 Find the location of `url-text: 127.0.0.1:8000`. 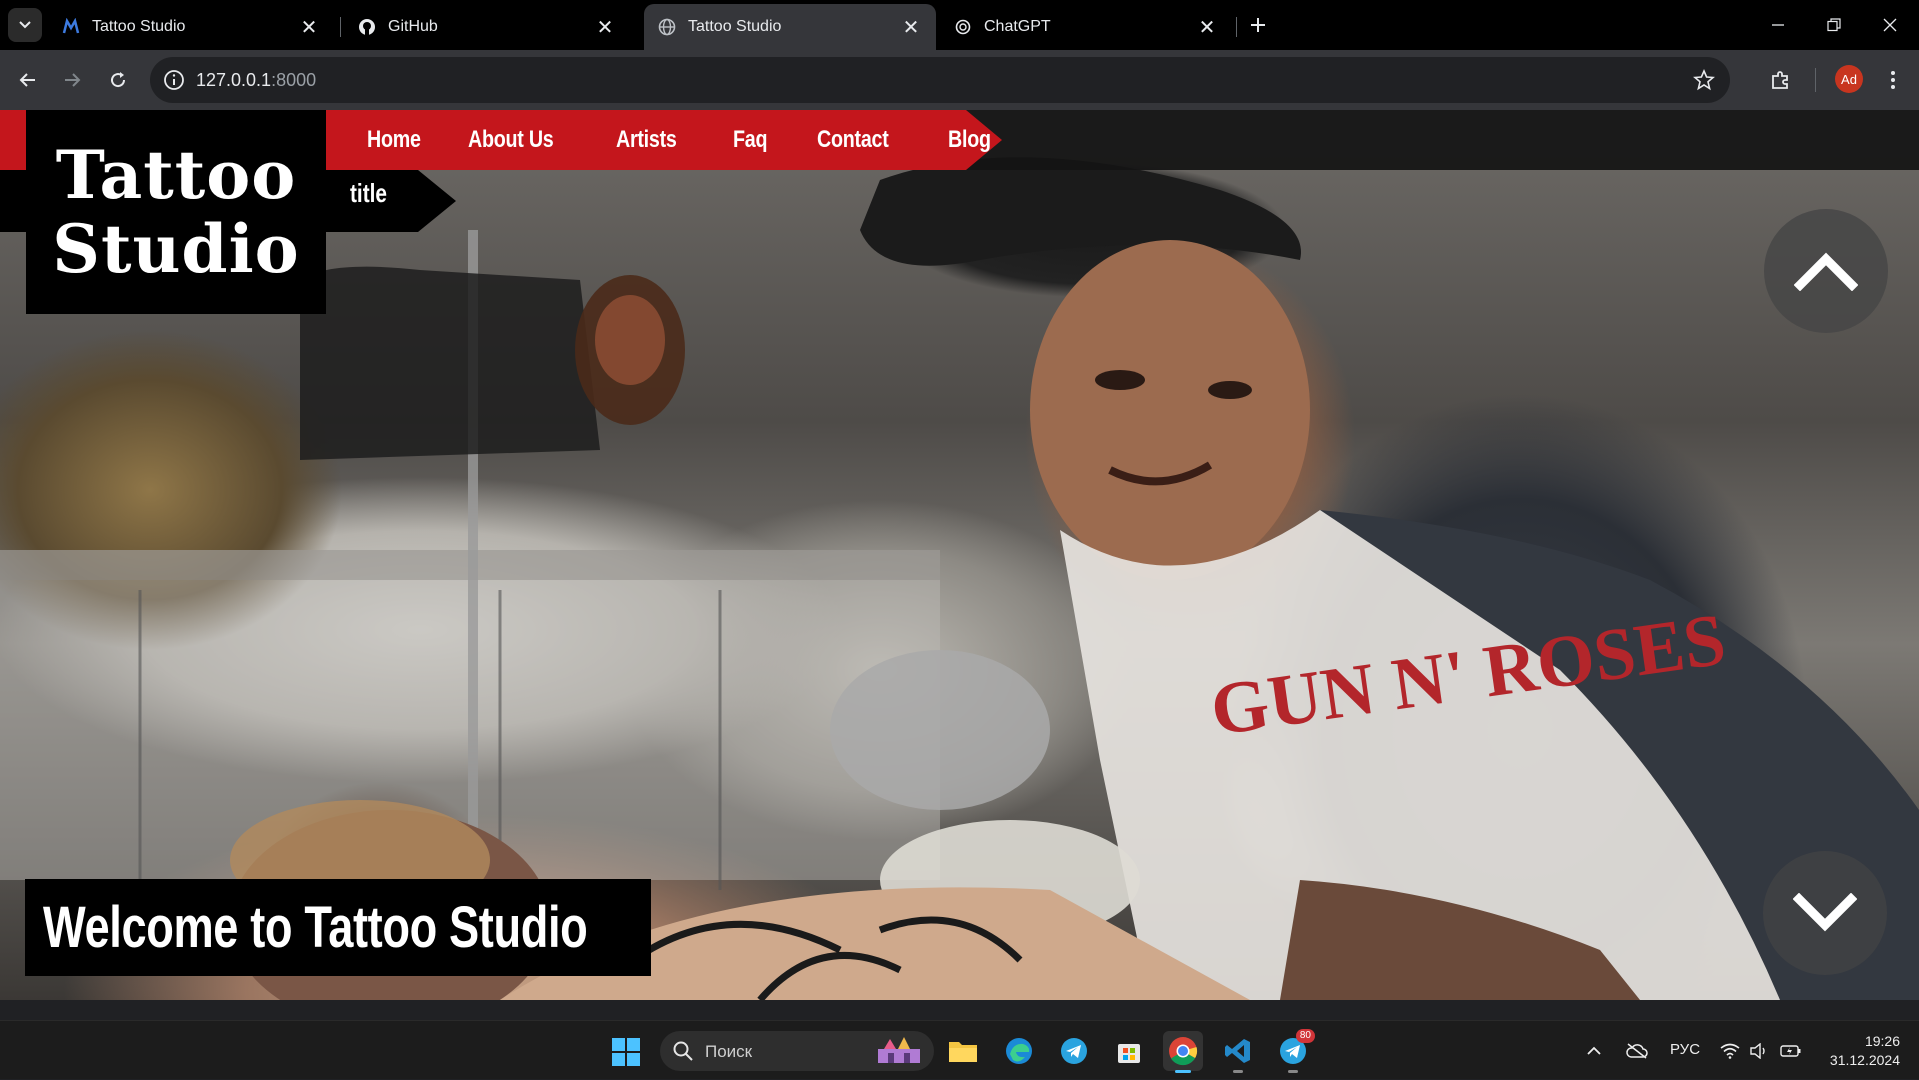

url-text: 127.0.0.1:8000 is located at coordinates (256, 80).